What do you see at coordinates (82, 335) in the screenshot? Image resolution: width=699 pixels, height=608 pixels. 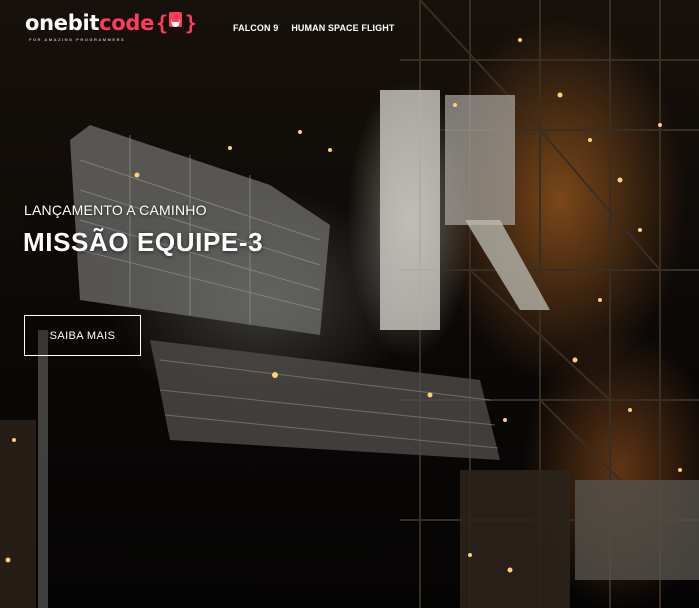 I see `saiba-mais-button: SAIBA MAIS` at bounding box center [82, 335].